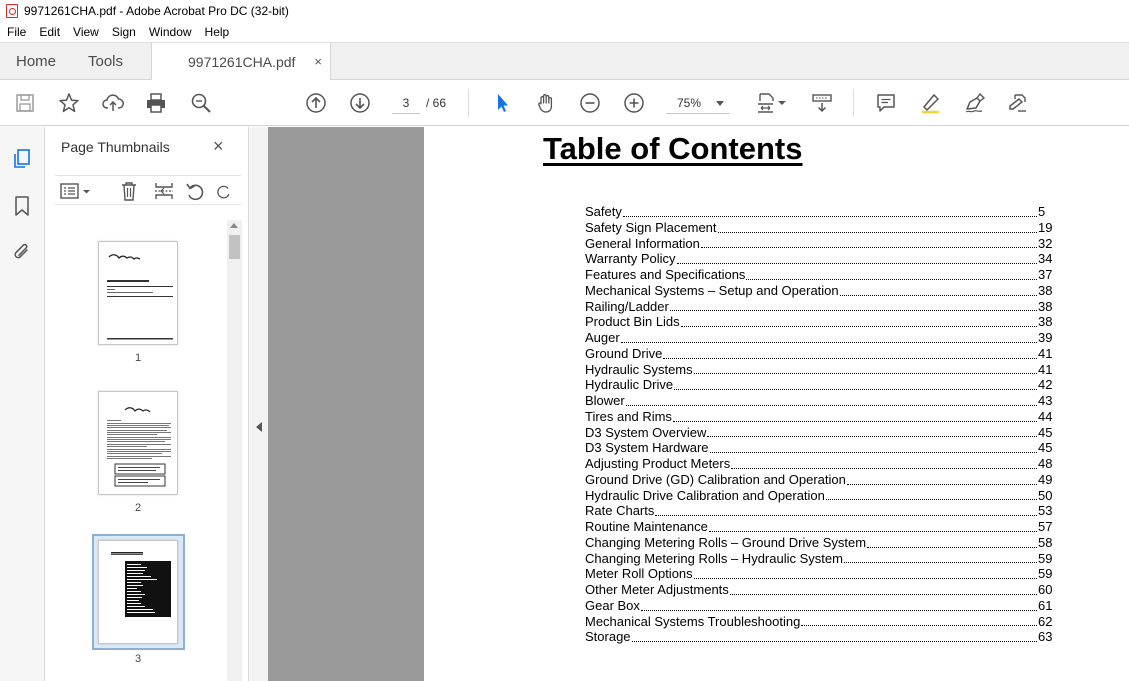  What do you see at coordinates (105, 61) in the screenshot?
I see `tab-tools: Tools` at bounding box center [105, 61].